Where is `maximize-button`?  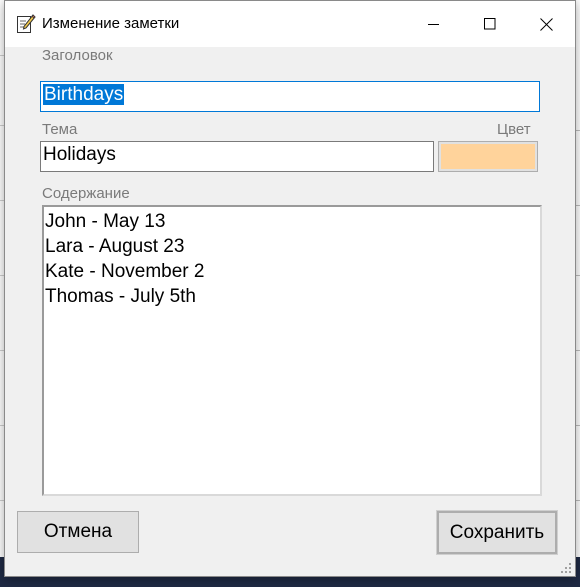 maximize-button is located at coordinates (490, 24).